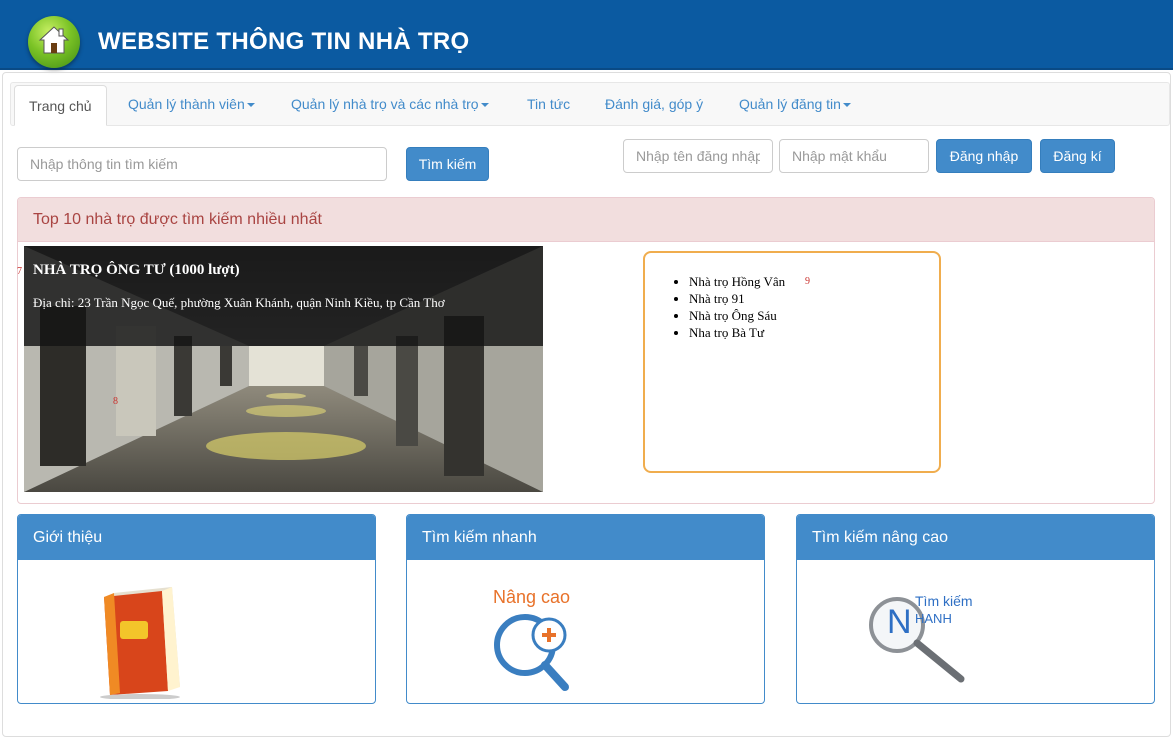 The width and height of the screenshot is (1173, 739). I want to click on login-button: Đăng nhập, so click(984, 156).